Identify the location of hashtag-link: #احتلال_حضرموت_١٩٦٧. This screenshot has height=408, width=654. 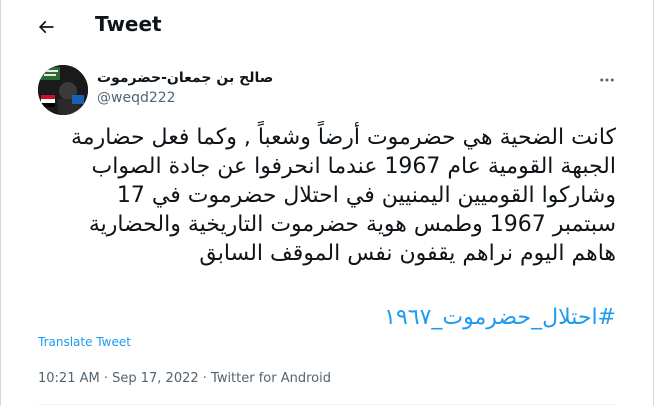
(500, 317).